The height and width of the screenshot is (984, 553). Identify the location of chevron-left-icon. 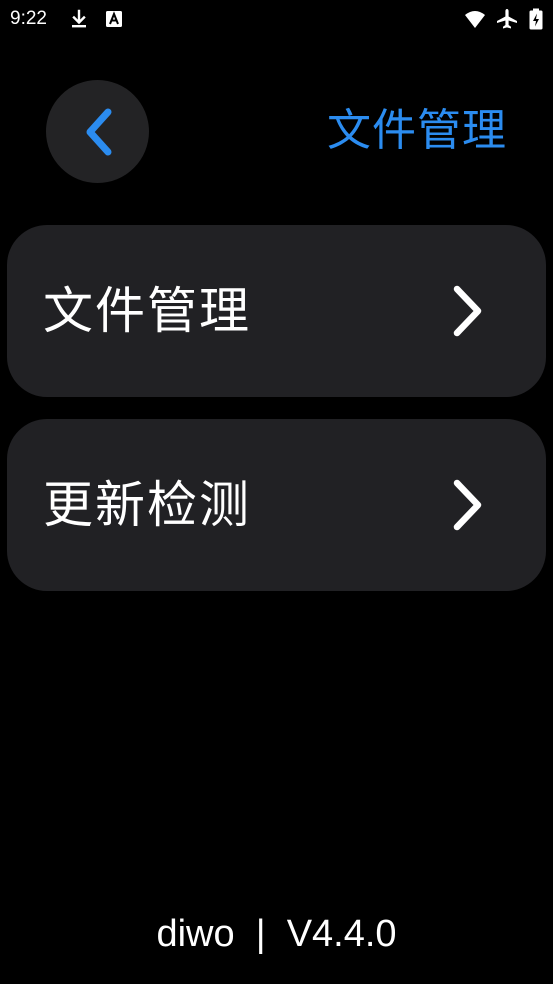
(98, 131).